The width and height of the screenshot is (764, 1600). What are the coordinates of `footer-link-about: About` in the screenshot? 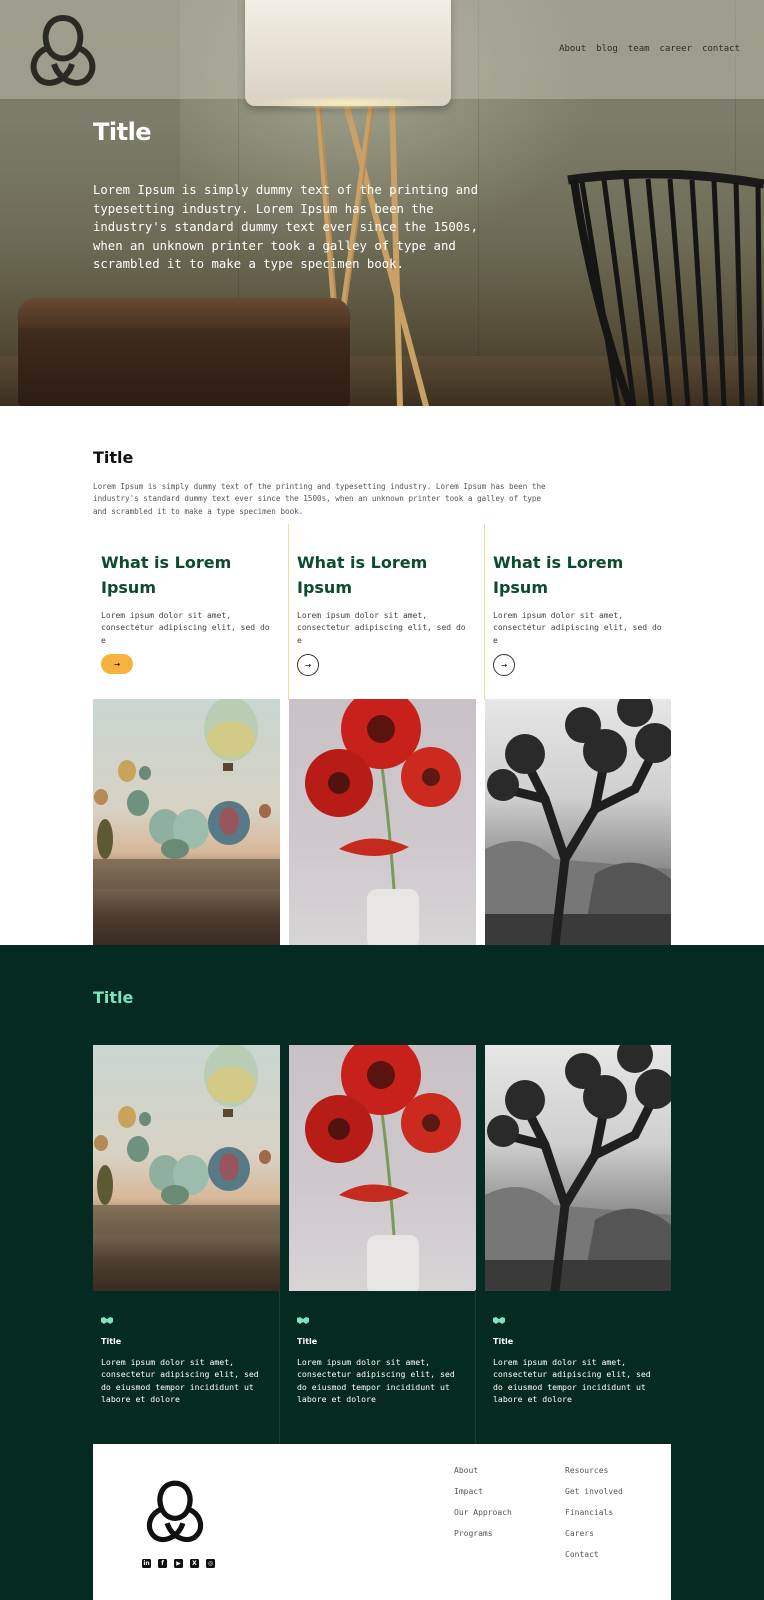 It's located at (466, 1470).